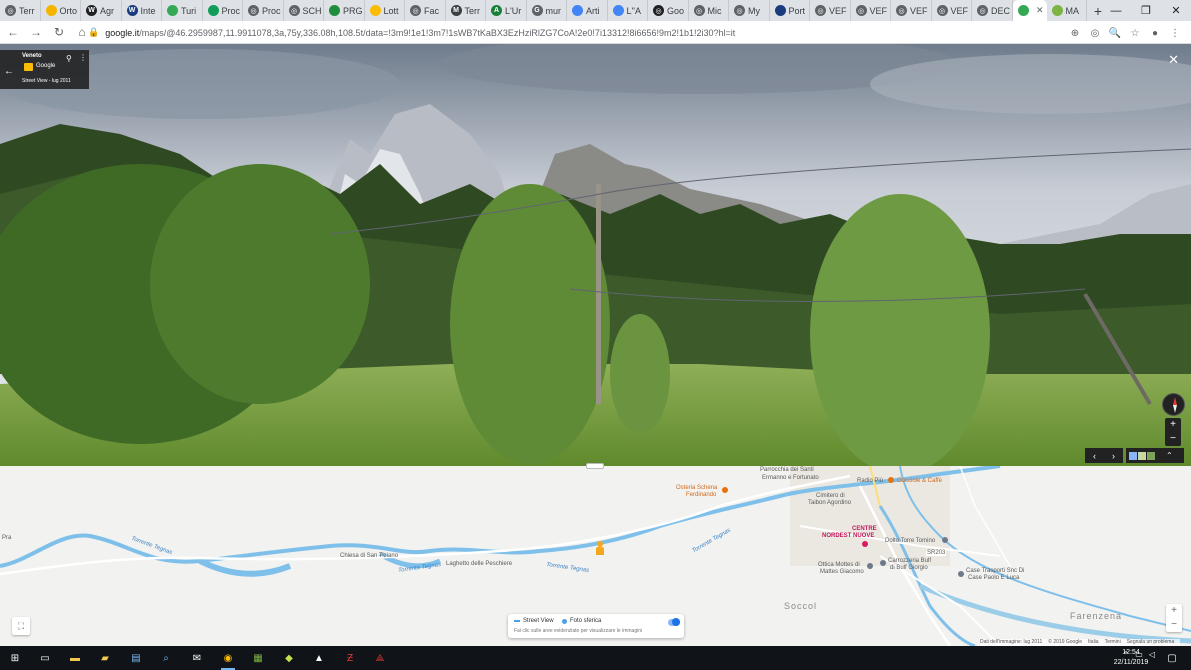  What do you see at coordinates (668, 10) in the screenshot?
I see `browser-tab: ◎ Goo` at bounding box center [668, 10].